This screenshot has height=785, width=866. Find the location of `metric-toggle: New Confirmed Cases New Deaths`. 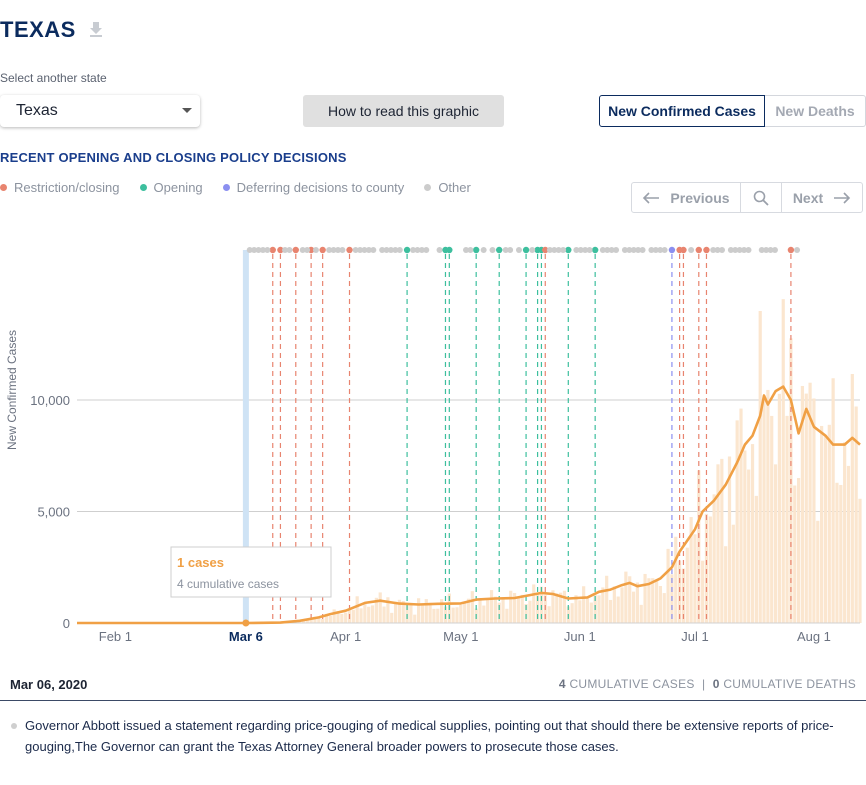

metric-toggle: New Confirmed Cases New Deaths is located at coordinates (732, 111).